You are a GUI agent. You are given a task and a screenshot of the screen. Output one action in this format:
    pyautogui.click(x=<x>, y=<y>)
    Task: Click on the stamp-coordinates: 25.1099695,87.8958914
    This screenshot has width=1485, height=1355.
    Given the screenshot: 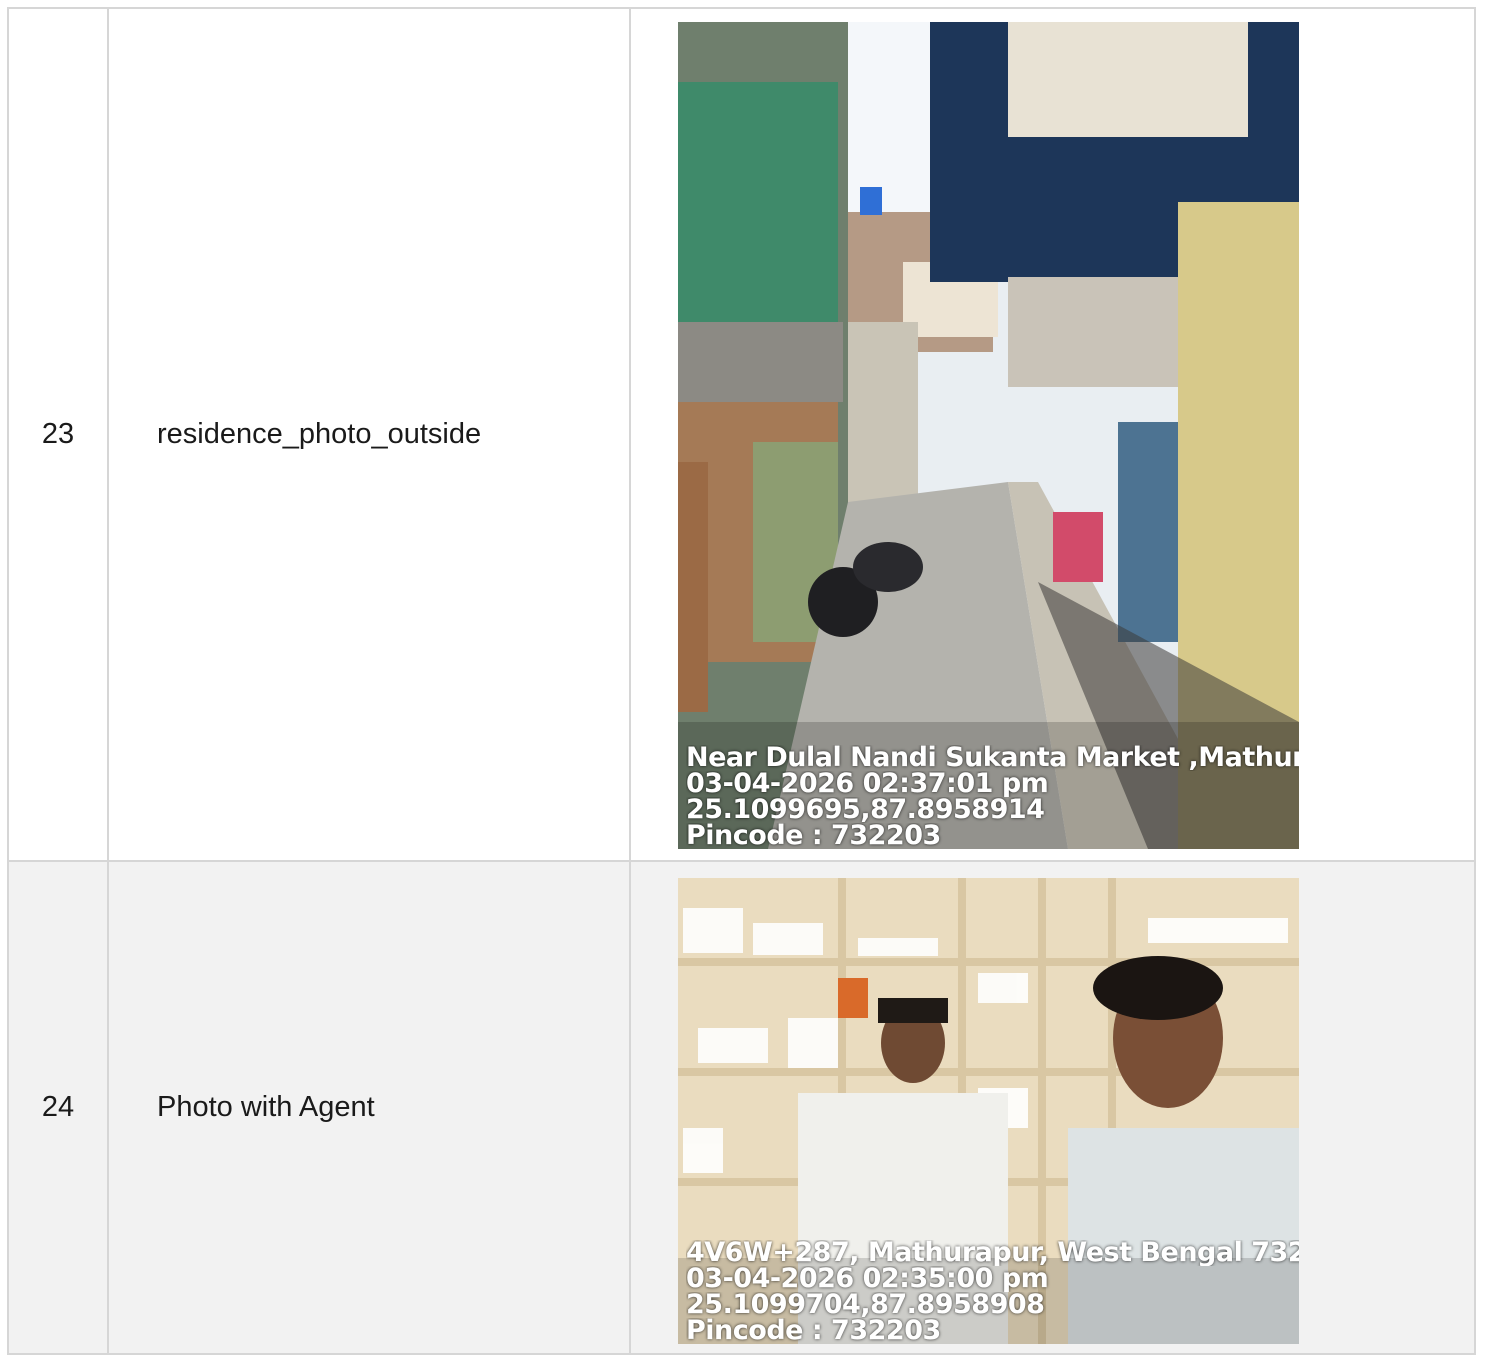 What is the action you would take?
    pyautogui.click(x=865, y=809)
    